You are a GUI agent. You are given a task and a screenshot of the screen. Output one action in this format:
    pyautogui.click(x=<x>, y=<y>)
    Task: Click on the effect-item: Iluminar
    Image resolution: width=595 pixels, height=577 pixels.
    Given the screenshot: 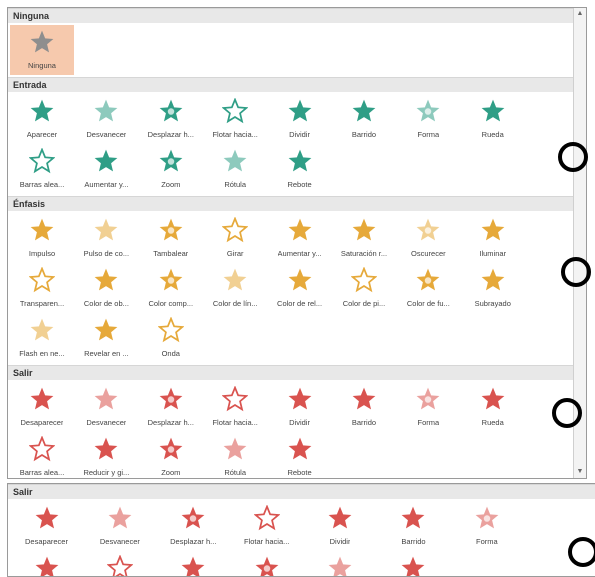 What is the action you would take?
    pyautogui.click(x=493, y=238)
    